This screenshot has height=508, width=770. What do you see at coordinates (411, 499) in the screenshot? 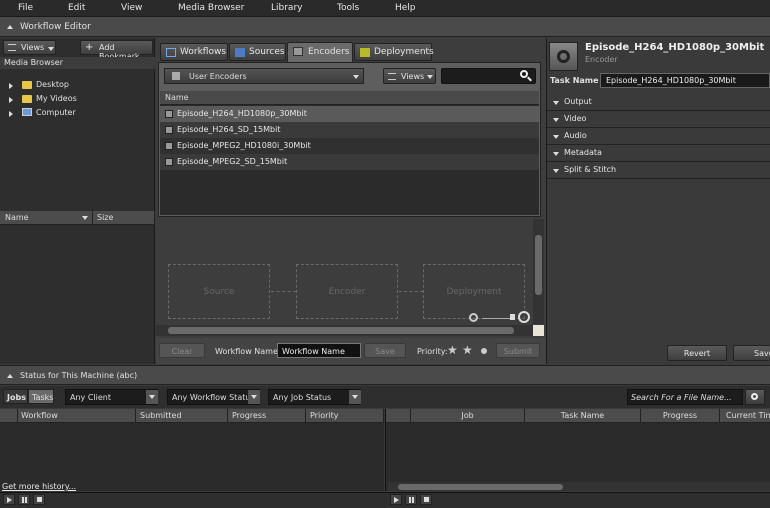
I see `task-pause-button` at bounding box center [411, 499].